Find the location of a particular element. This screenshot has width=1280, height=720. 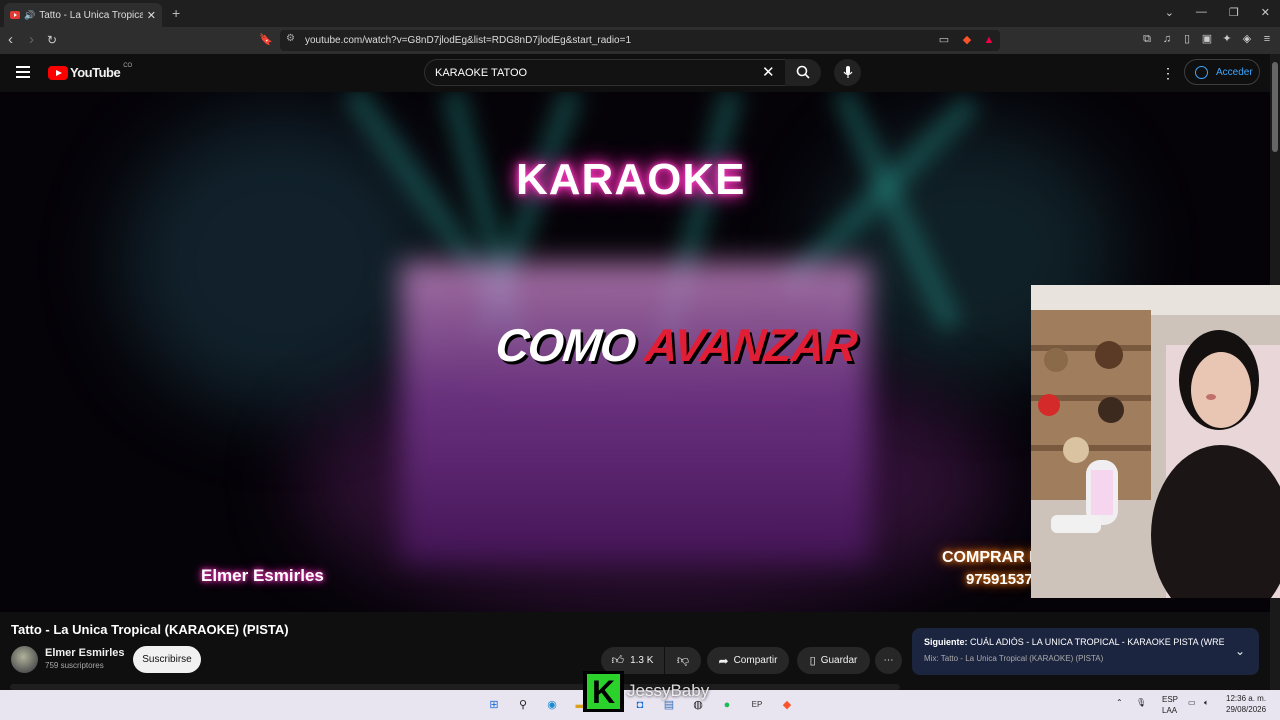

spotify-icon: ● is located at coordinates (727, 705).